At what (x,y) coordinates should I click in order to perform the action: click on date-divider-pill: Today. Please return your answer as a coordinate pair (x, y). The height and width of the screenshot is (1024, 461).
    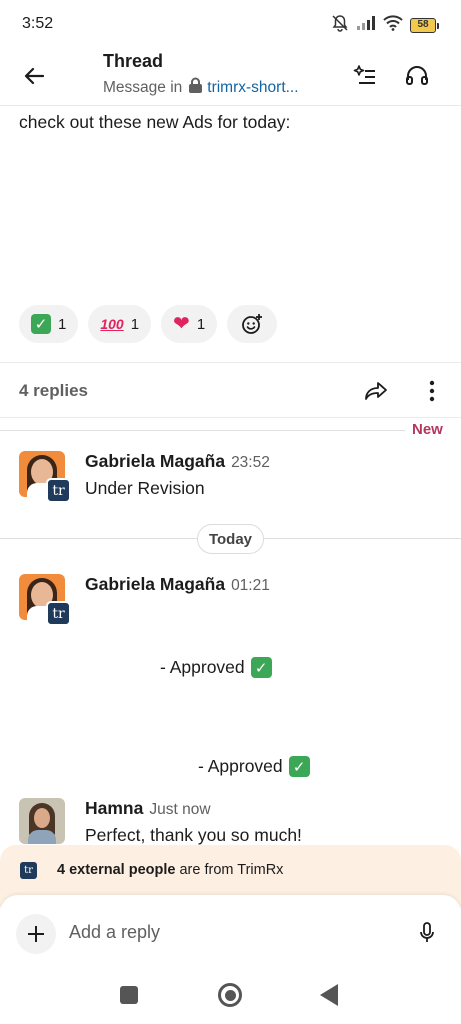
    Looking at the image, I should click on (230, 539).